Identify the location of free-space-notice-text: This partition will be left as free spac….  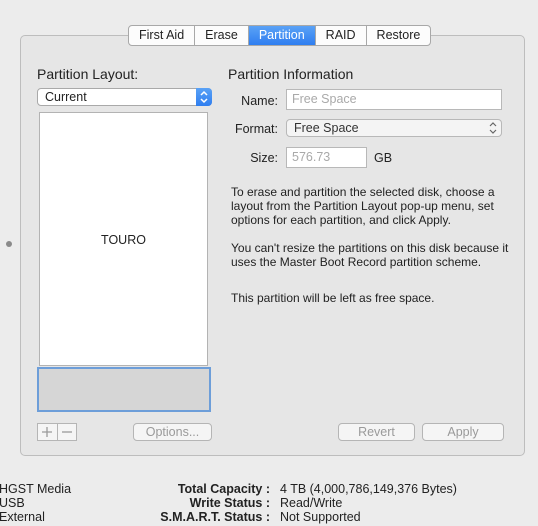
(333, 298).